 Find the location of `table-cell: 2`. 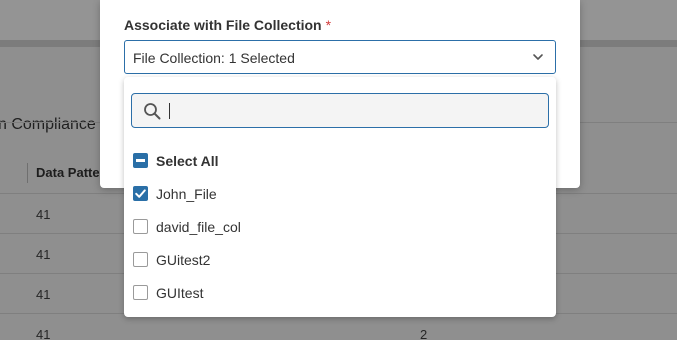

table-cell: 2 is located at coordinates (424, 333).